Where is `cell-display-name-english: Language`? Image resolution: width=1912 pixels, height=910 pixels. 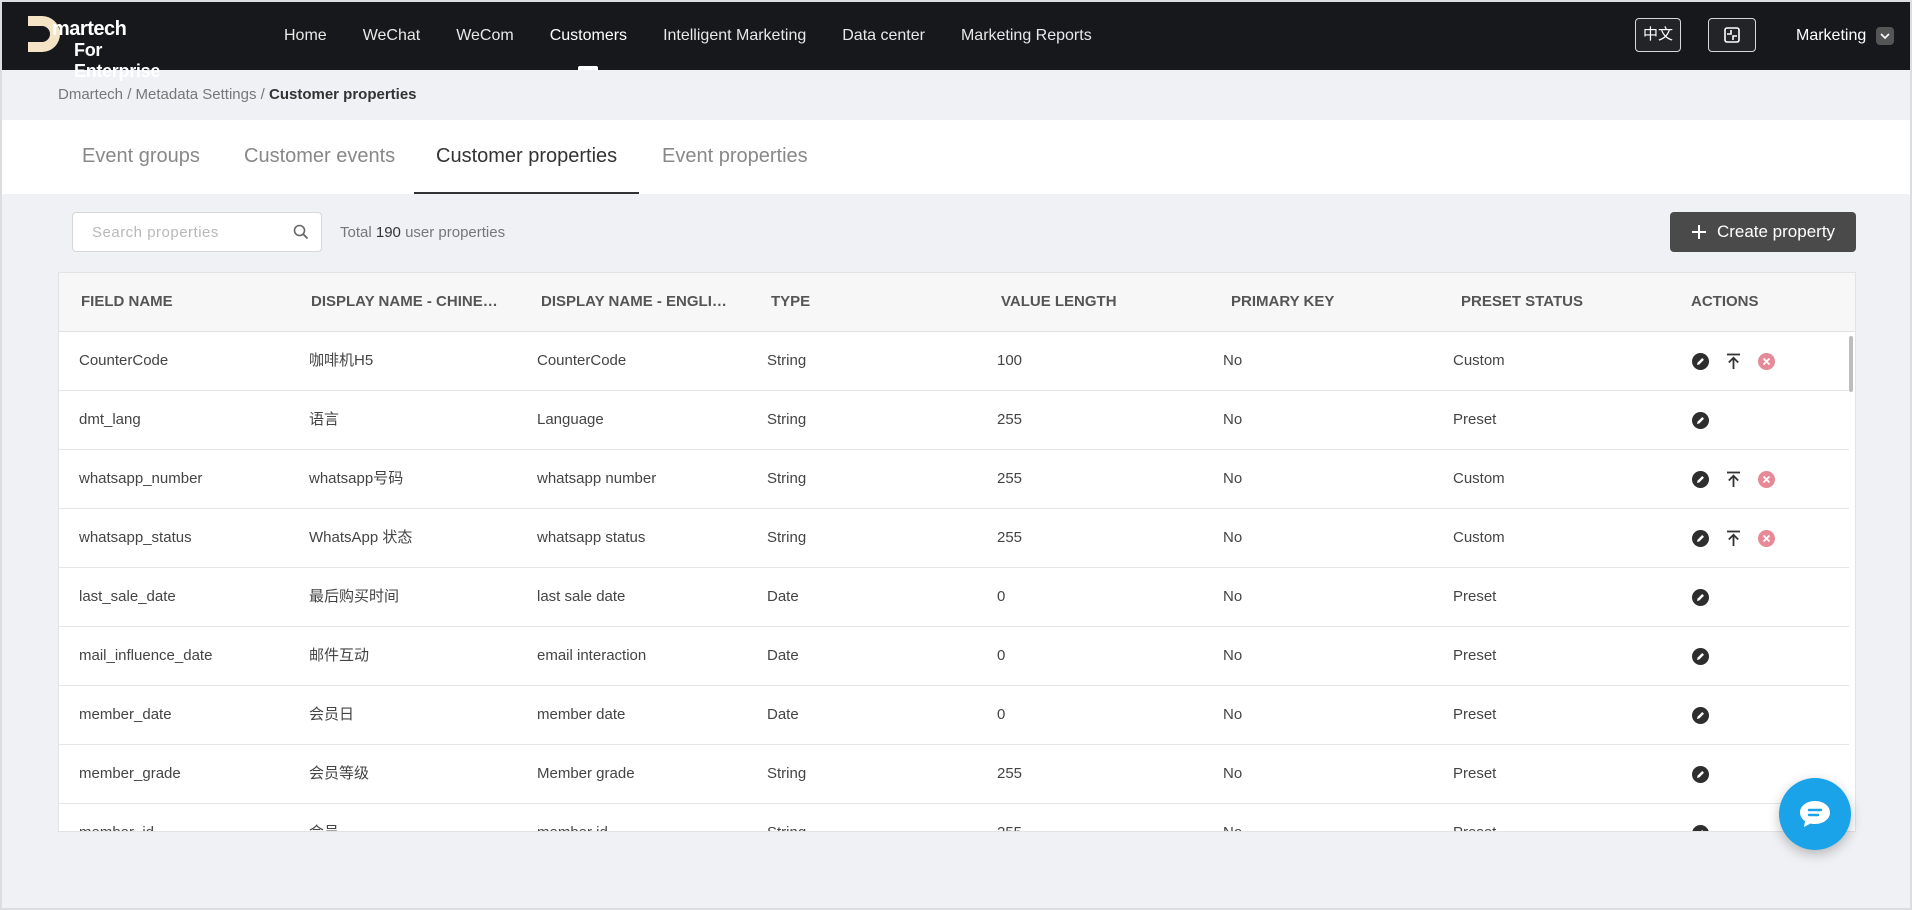 cell-display-name-english: Language is located at coordinates (570, 419).